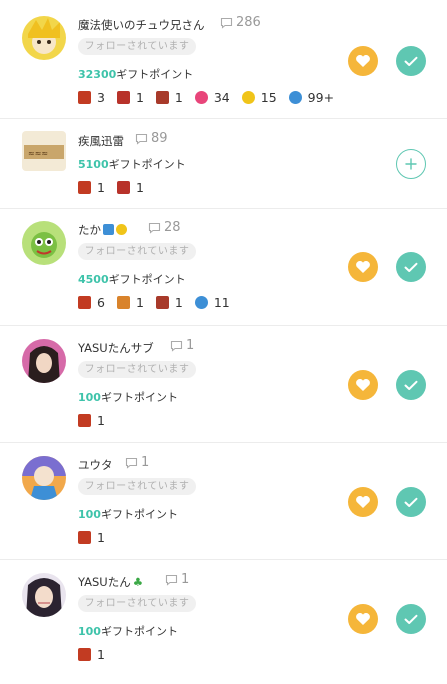 This screenshot has height=684, width=447. I want to click on user-name: たか, so click(102, 230).